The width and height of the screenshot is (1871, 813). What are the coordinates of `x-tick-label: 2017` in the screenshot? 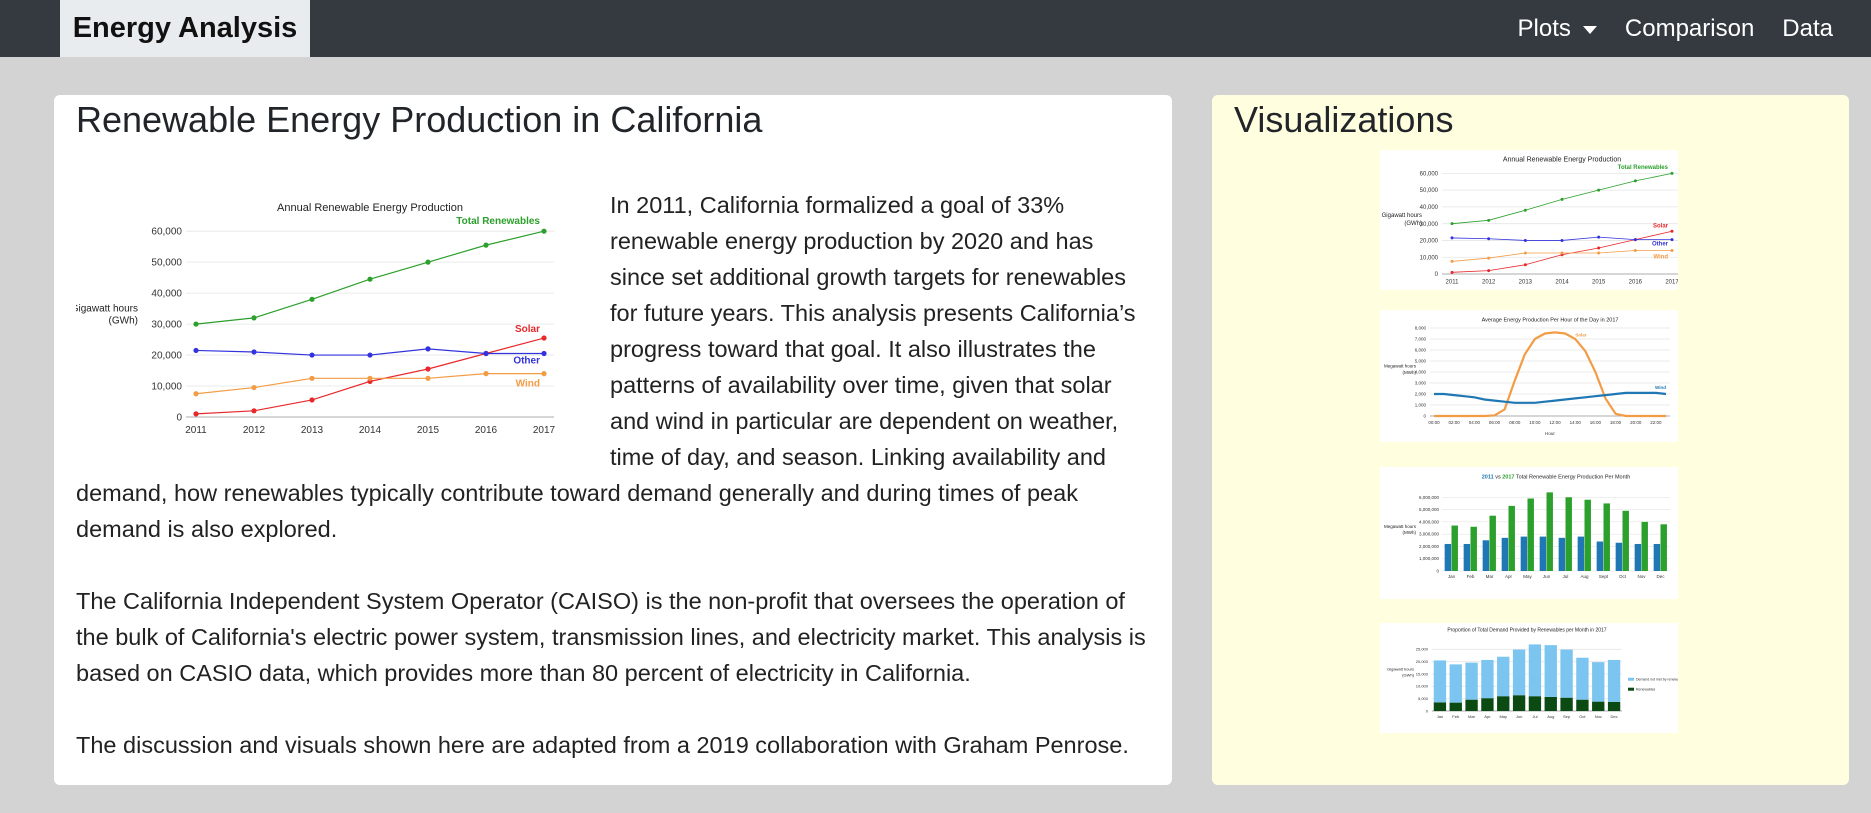 It's located at (1671, 283).